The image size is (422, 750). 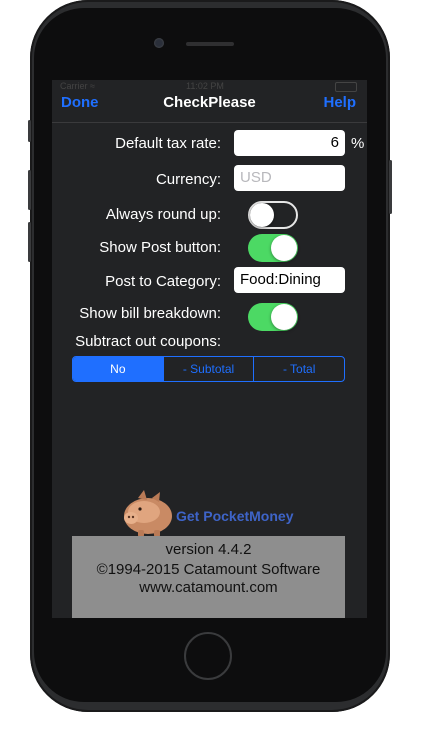 What do you see at coordinates (29, 190) in the screenshot?
I see `volume-up-button` at bounding box center [29, 190].